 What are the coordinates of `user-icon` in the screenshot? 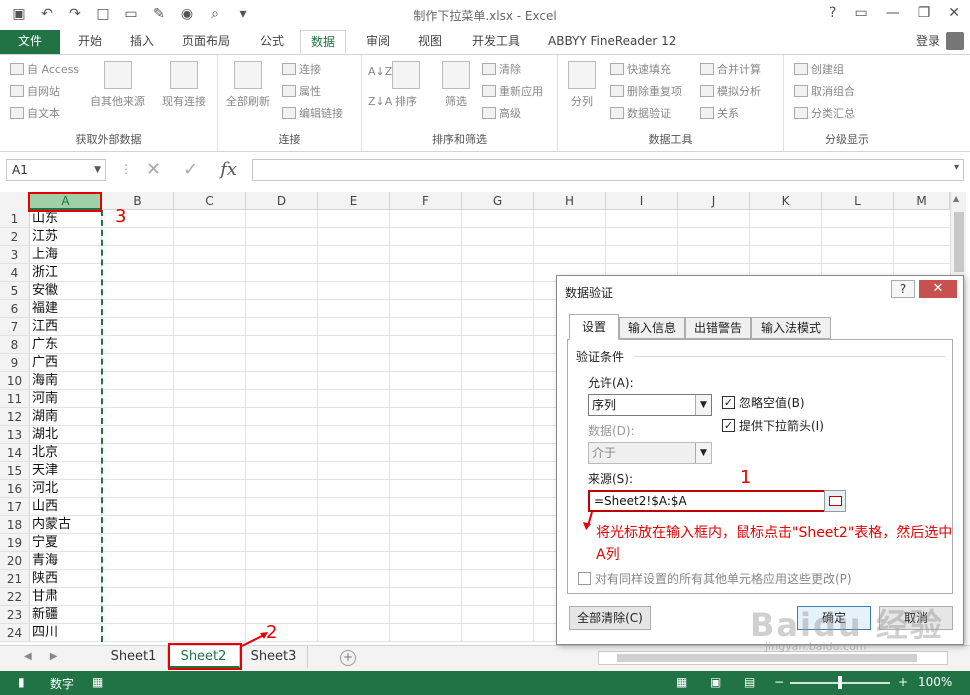 It's located at (955, 41).